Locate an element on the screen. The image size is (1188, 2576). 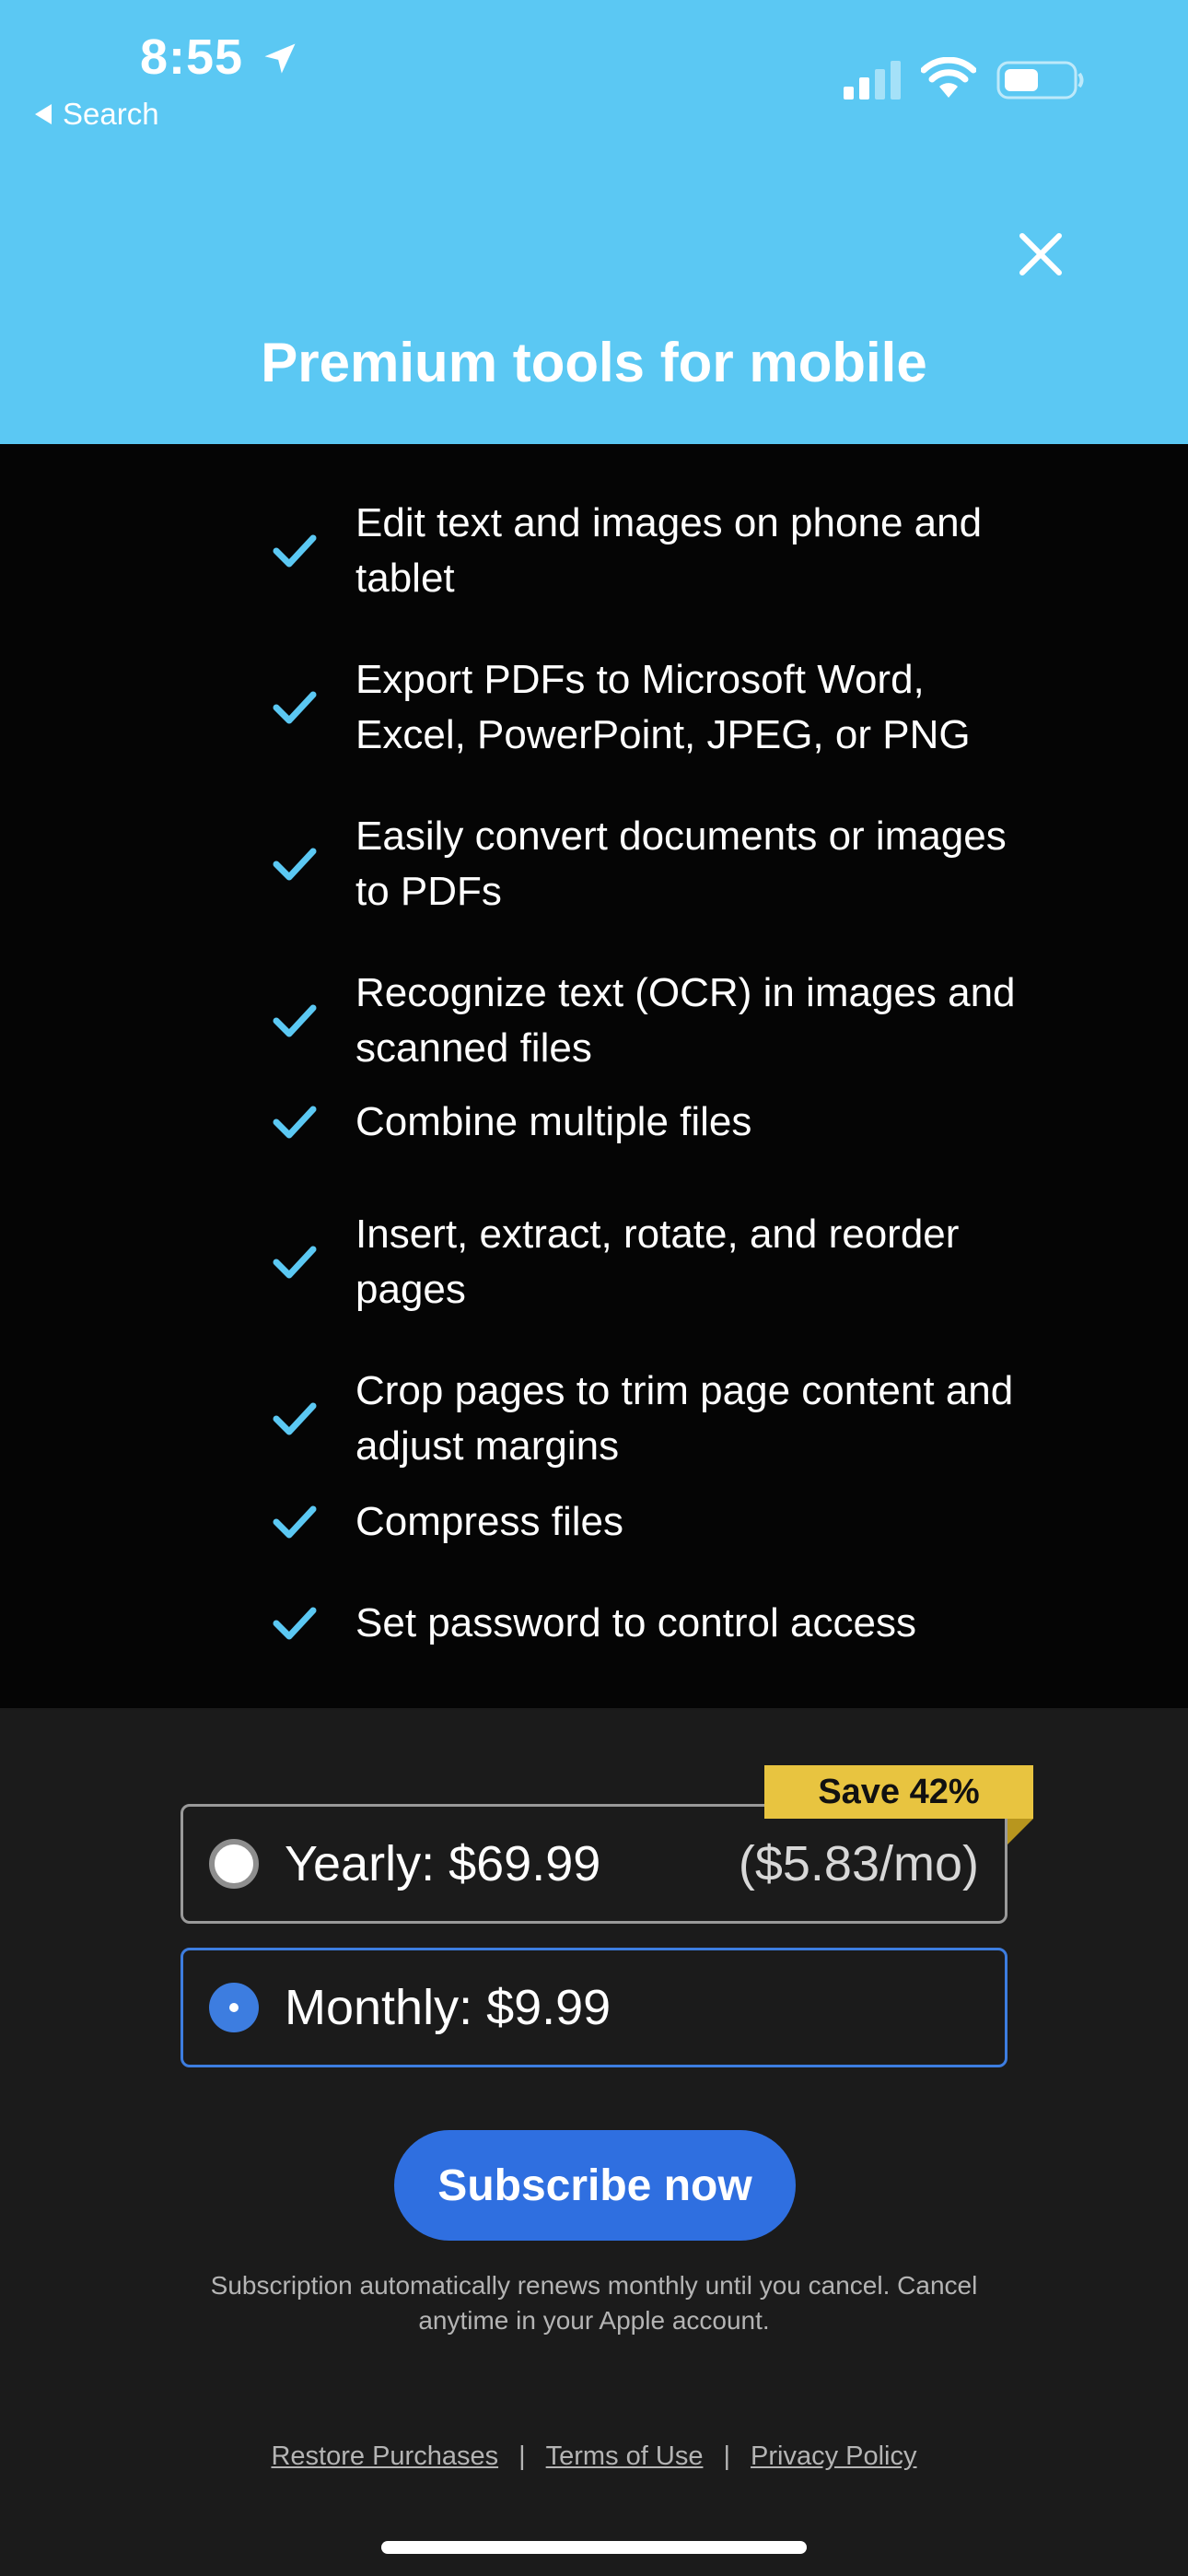
feature-text: Edit text and images on phone and tablet is located at coordinates (669, 550).